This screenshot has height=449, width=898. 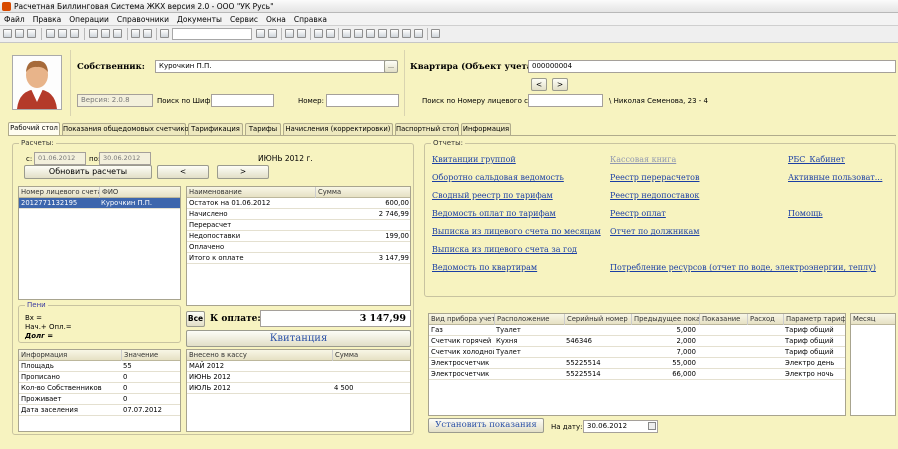 What do you see at coordinates (406, 33) in the screenshot?
I see `calendar-icon` at bounding box center [406, 33].